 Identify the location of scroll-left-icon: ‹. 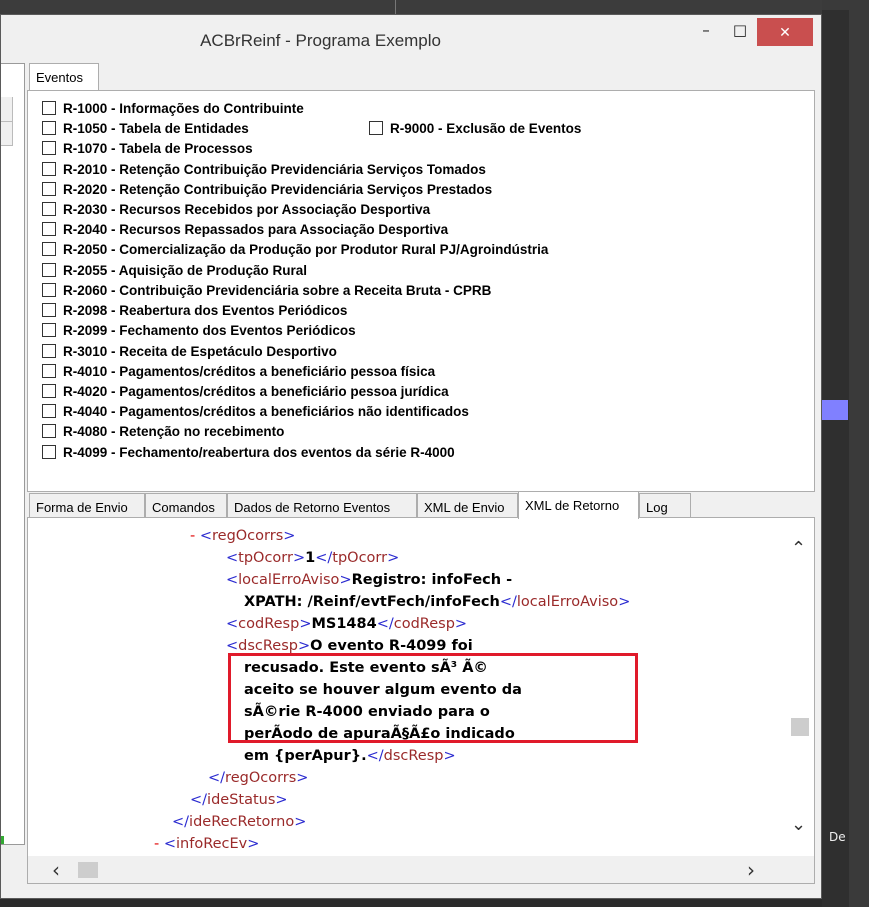
(56, 870).